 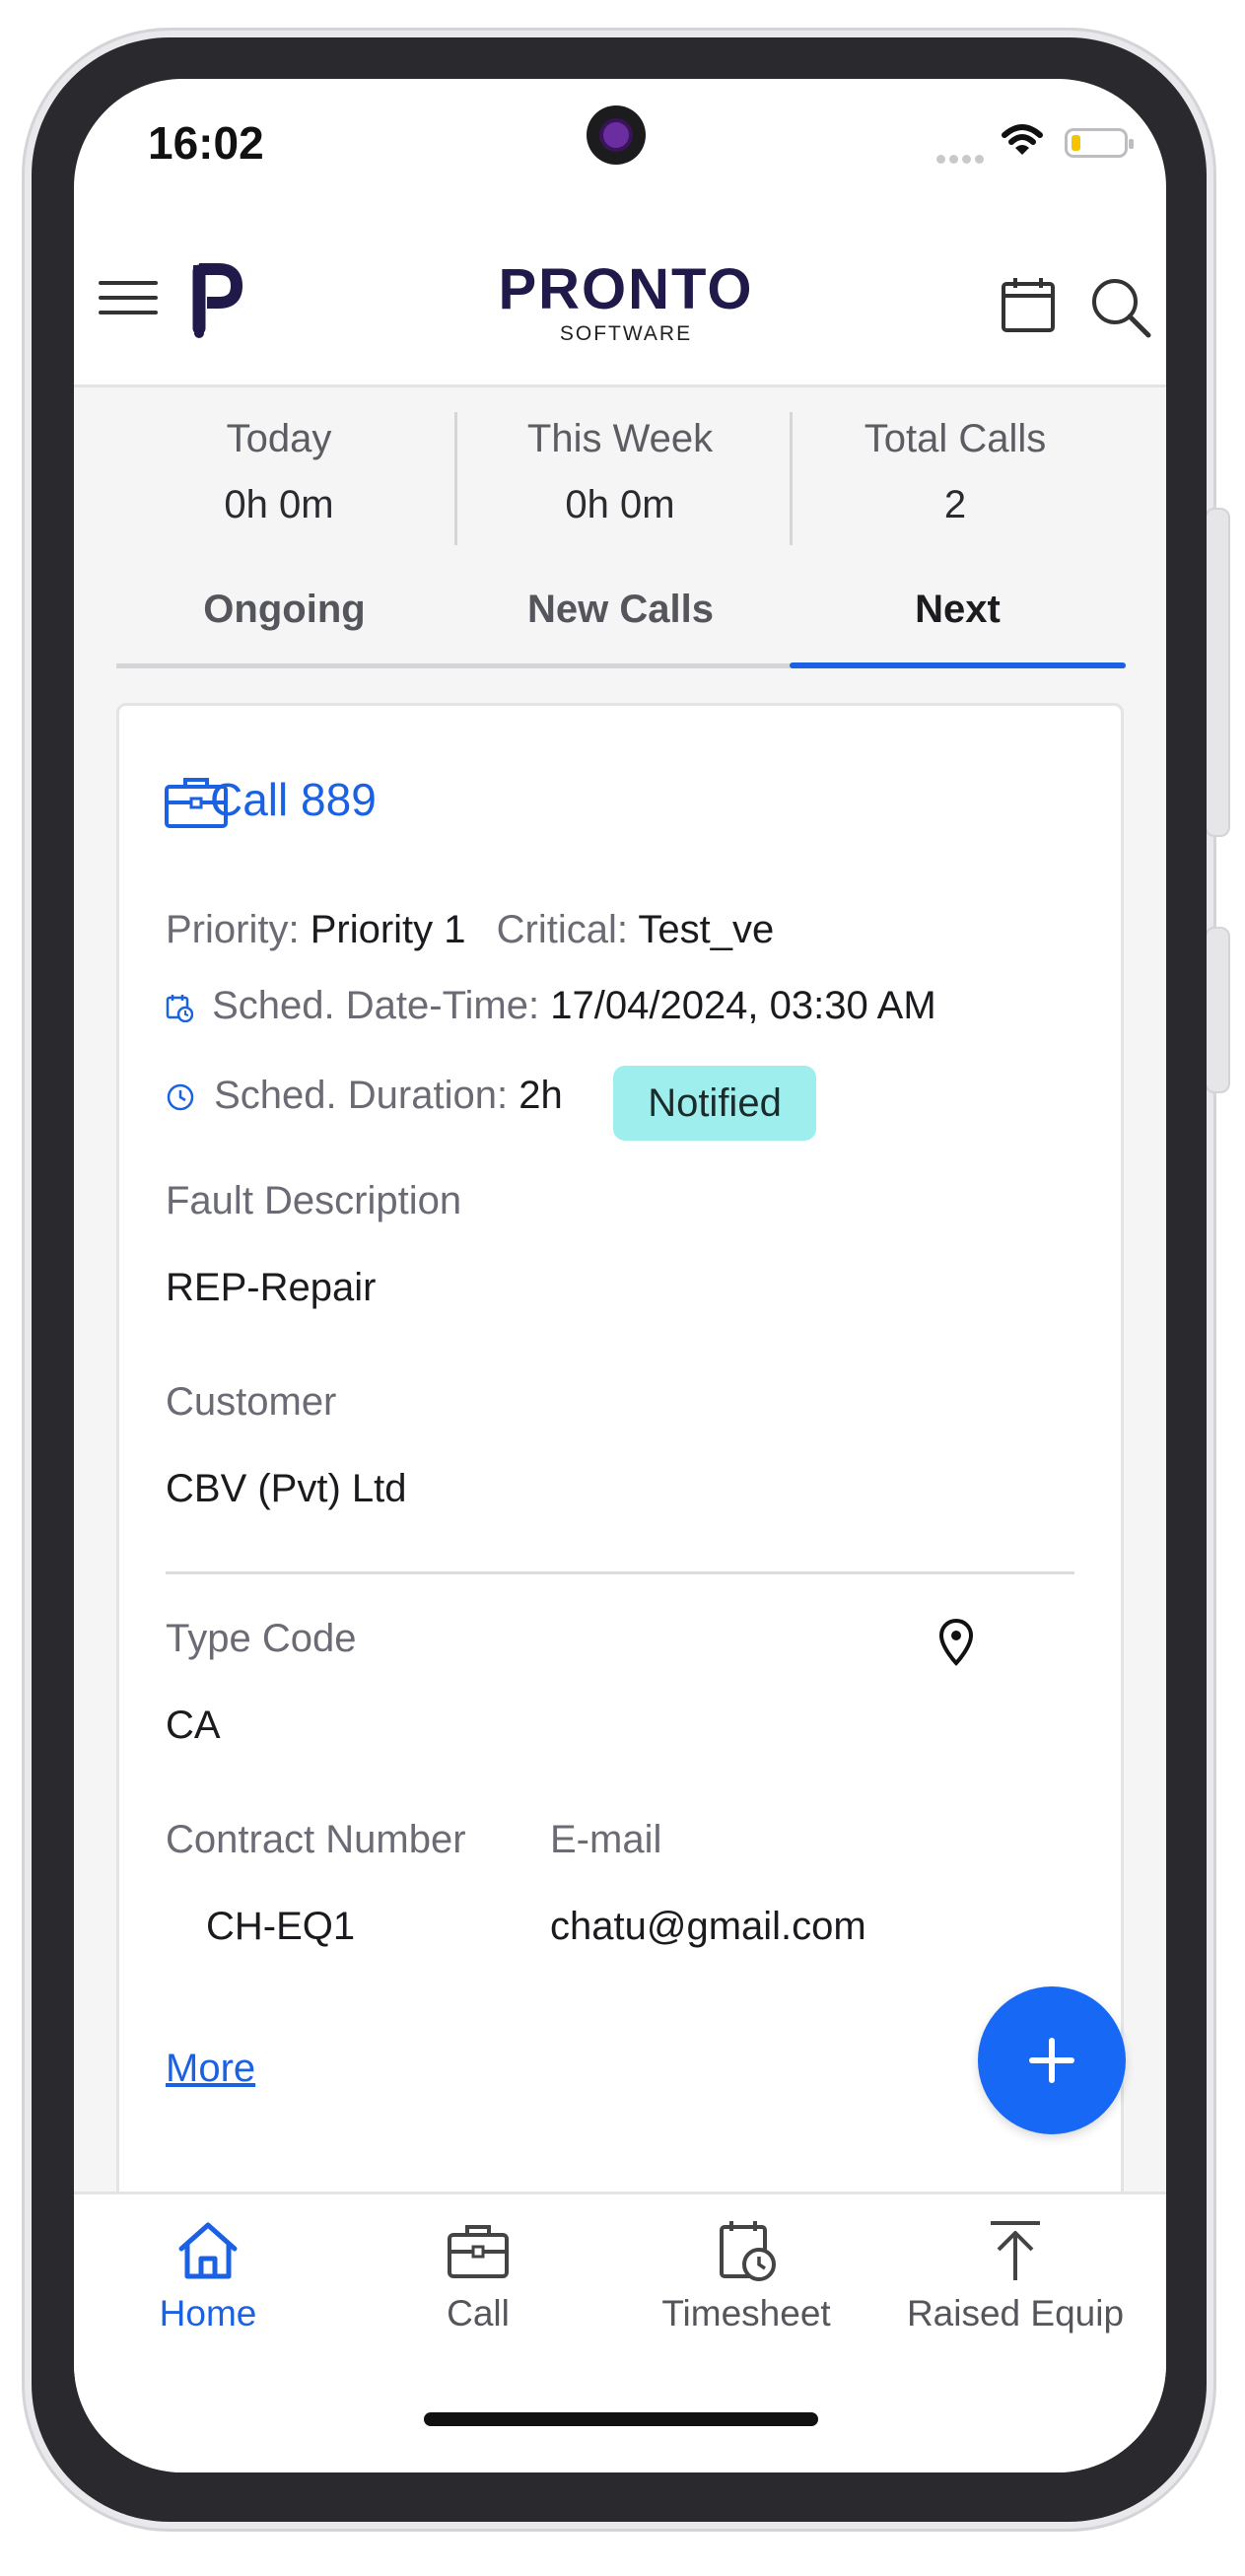 What do you see at coordinates (956, 1643) in the screenshot?
I see `location-pin-icon` at bounding box center [956, 1643].